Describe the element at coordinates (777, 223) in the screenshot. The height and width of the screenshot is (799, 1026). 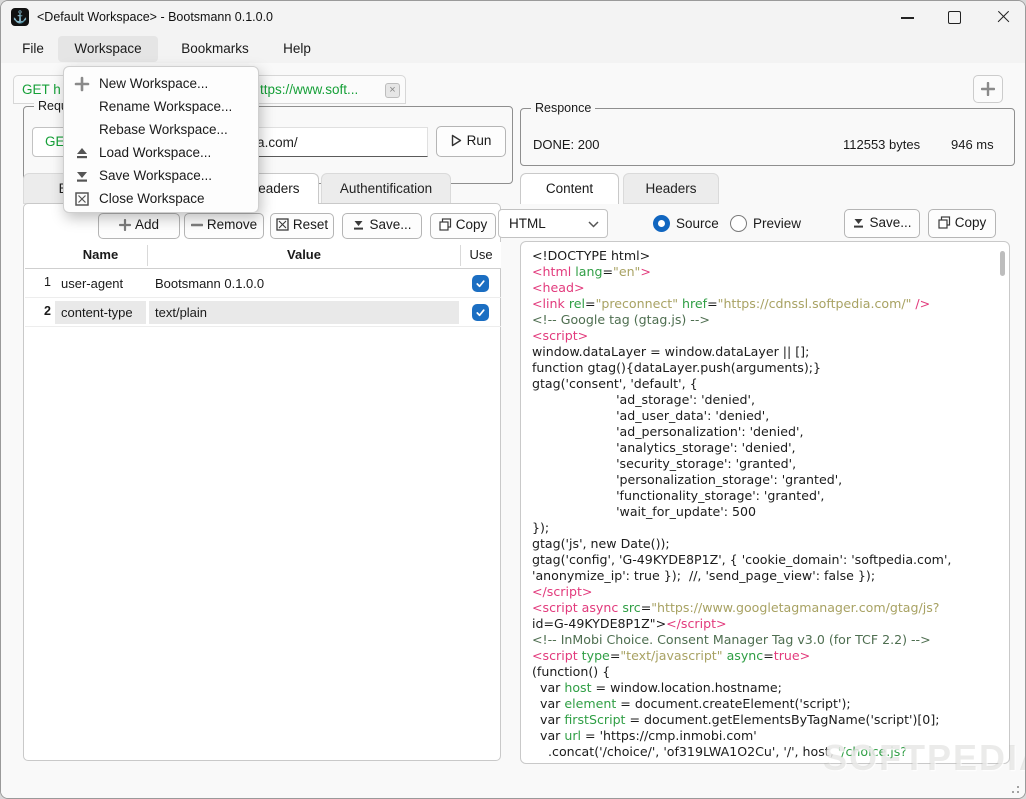
I see `preview-radio-label: Preview` at that location.